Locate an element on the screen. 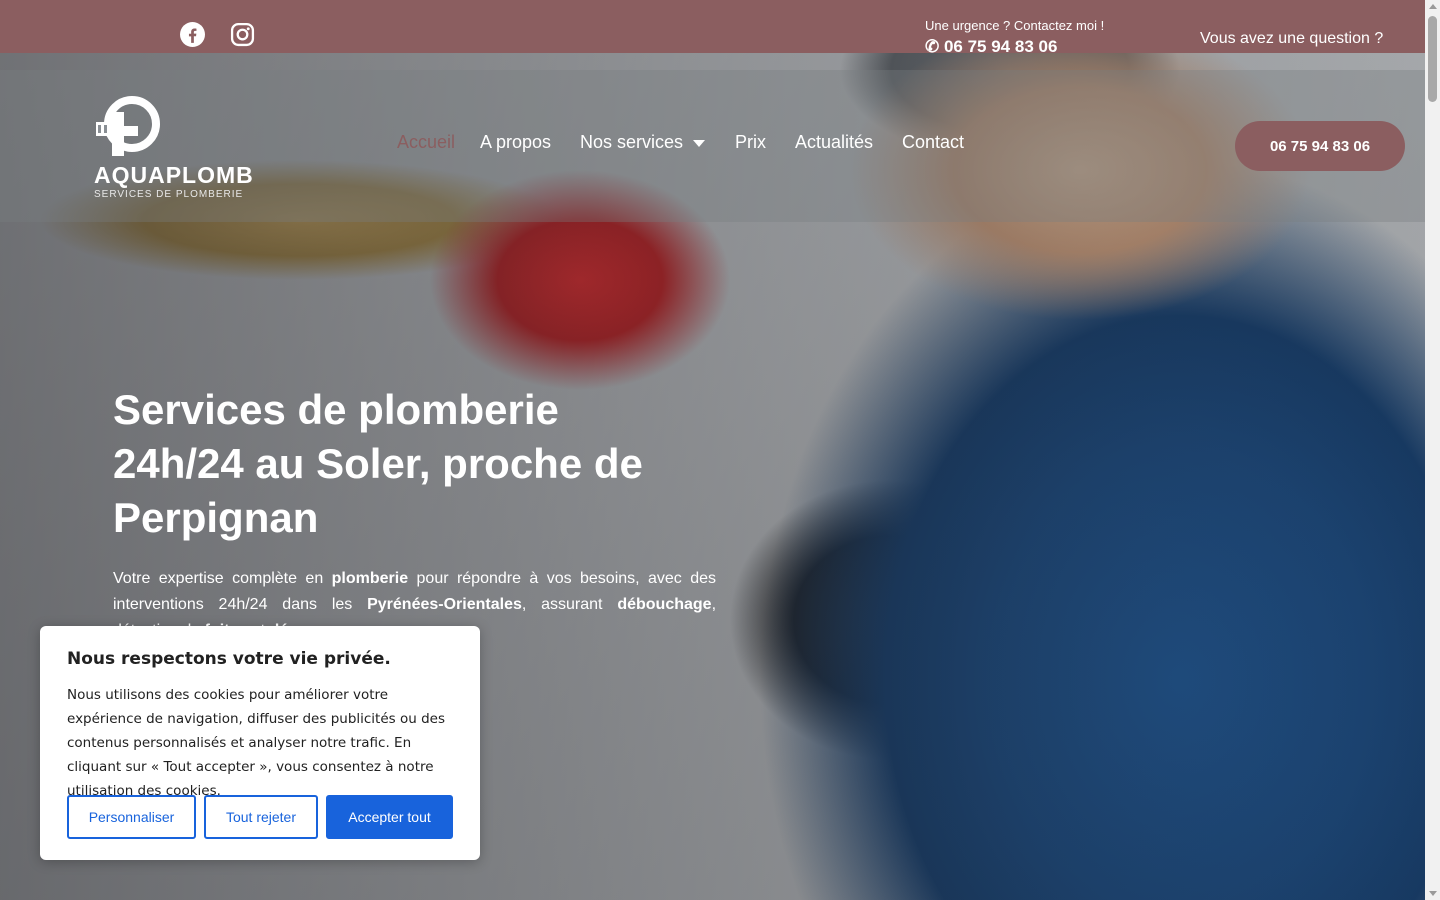 The image size is (1440, 900). hero-text-bold: débouchage is located at coordinates (664, 604).